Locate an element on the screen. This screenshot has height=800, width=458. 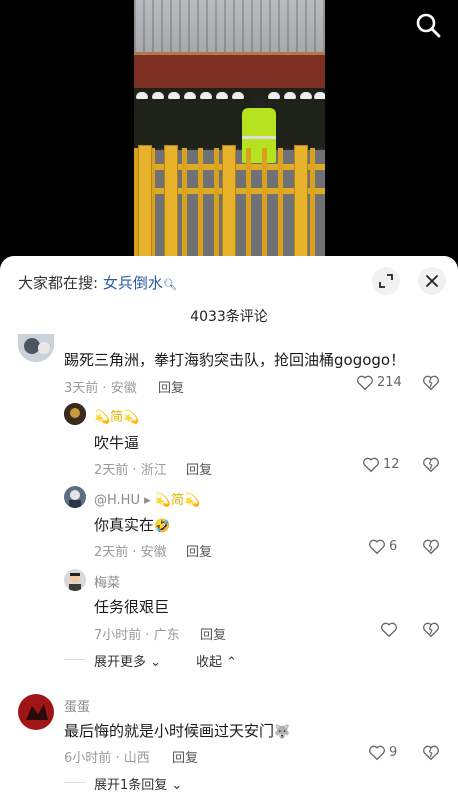
comment-time: 3天前 is located at coordinates (81, 388).